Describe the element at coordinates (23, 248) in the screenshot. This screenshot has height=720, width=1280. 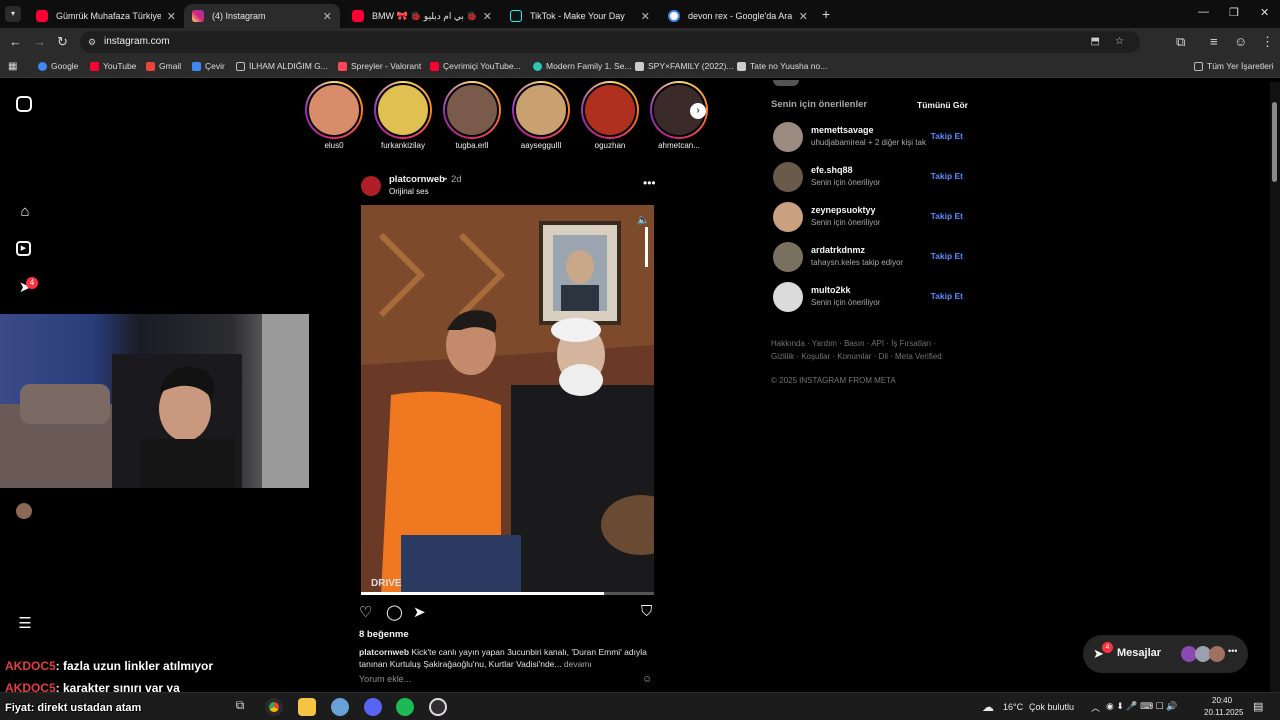
I see `reels-icon: ▶` at that location.